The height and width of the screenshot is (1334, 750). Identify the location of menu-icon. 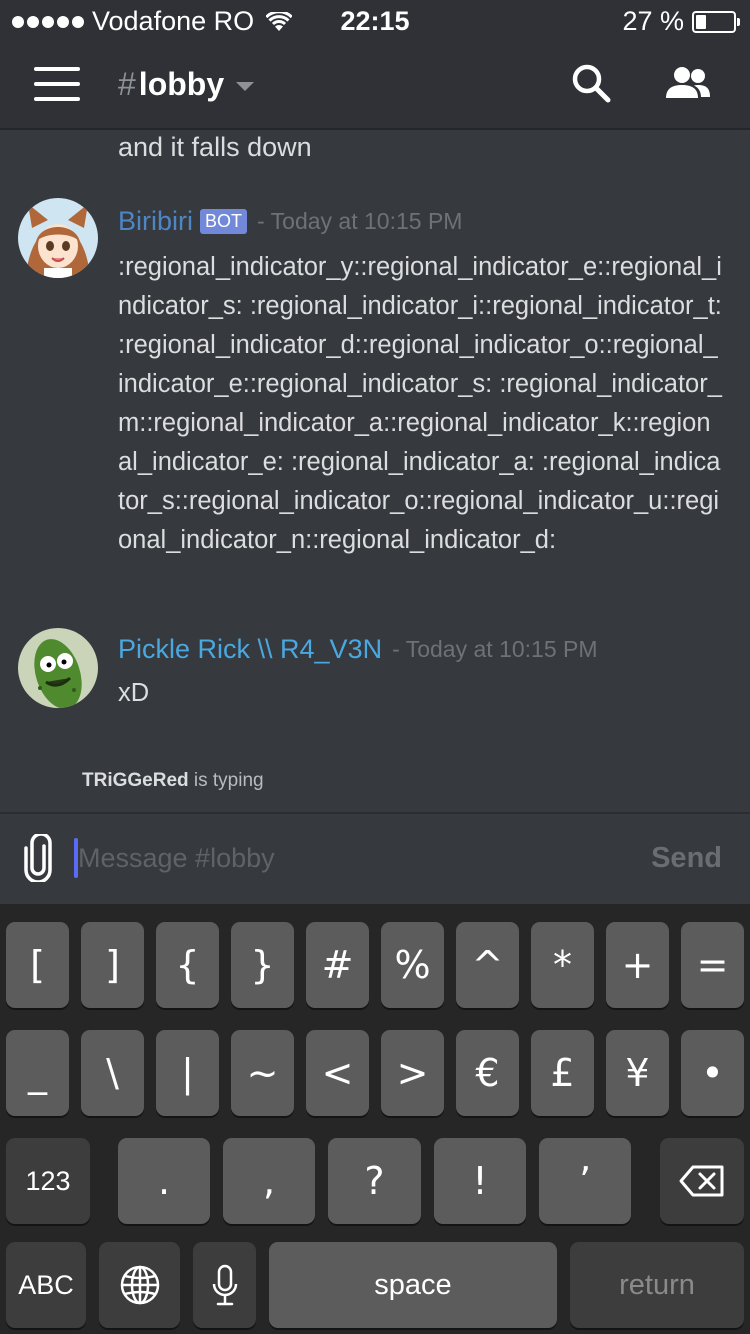
(57, 85).